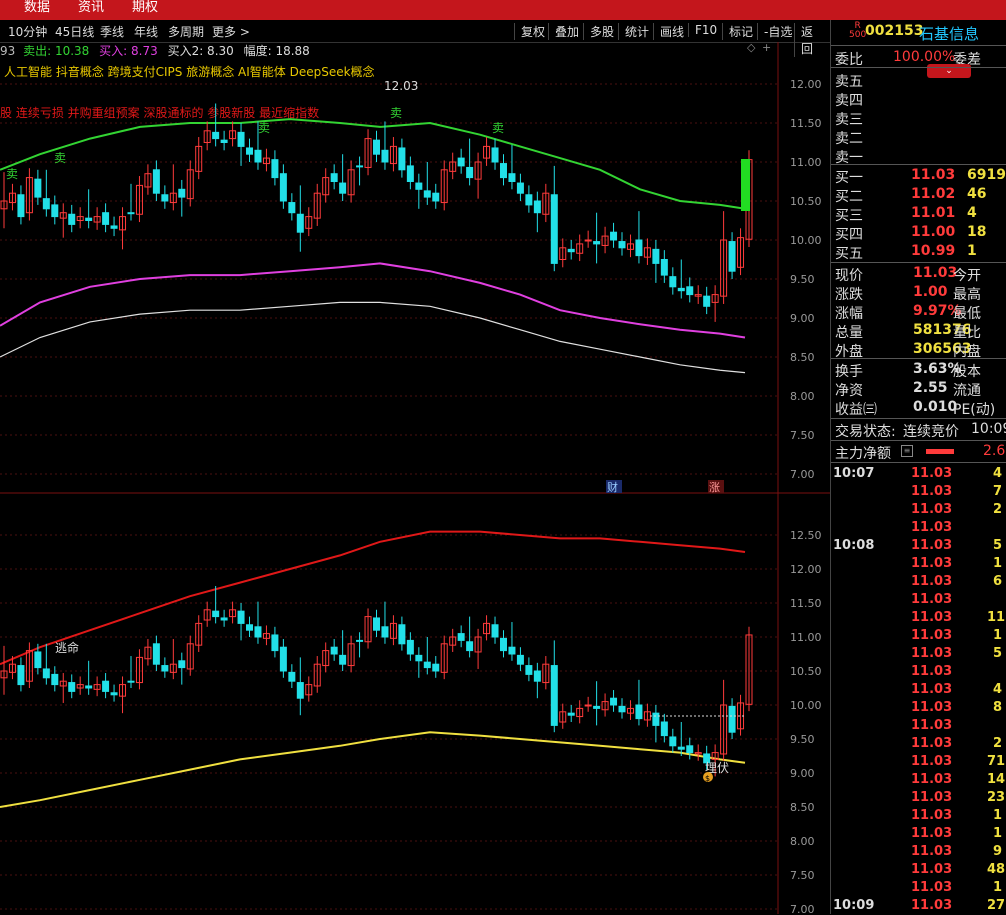 The width and height of the screenshot is (1006, 915). I want to click on price-tick-label: 11.00, so click(806, 162).